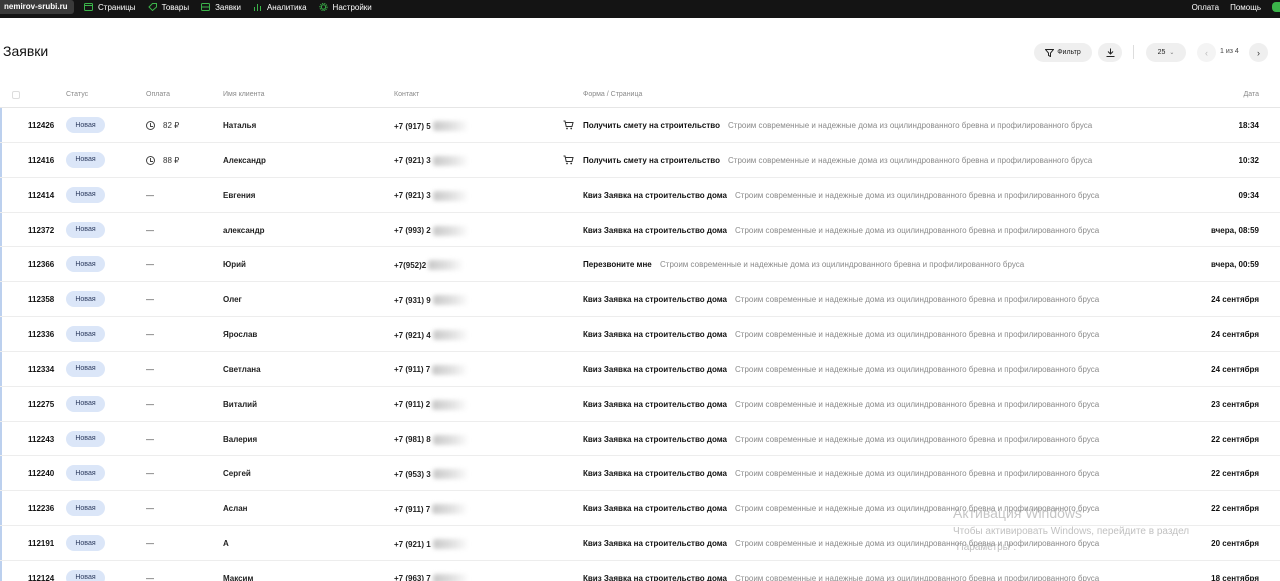  I want to click on payment-link: Оплата, so click(1206, 7).